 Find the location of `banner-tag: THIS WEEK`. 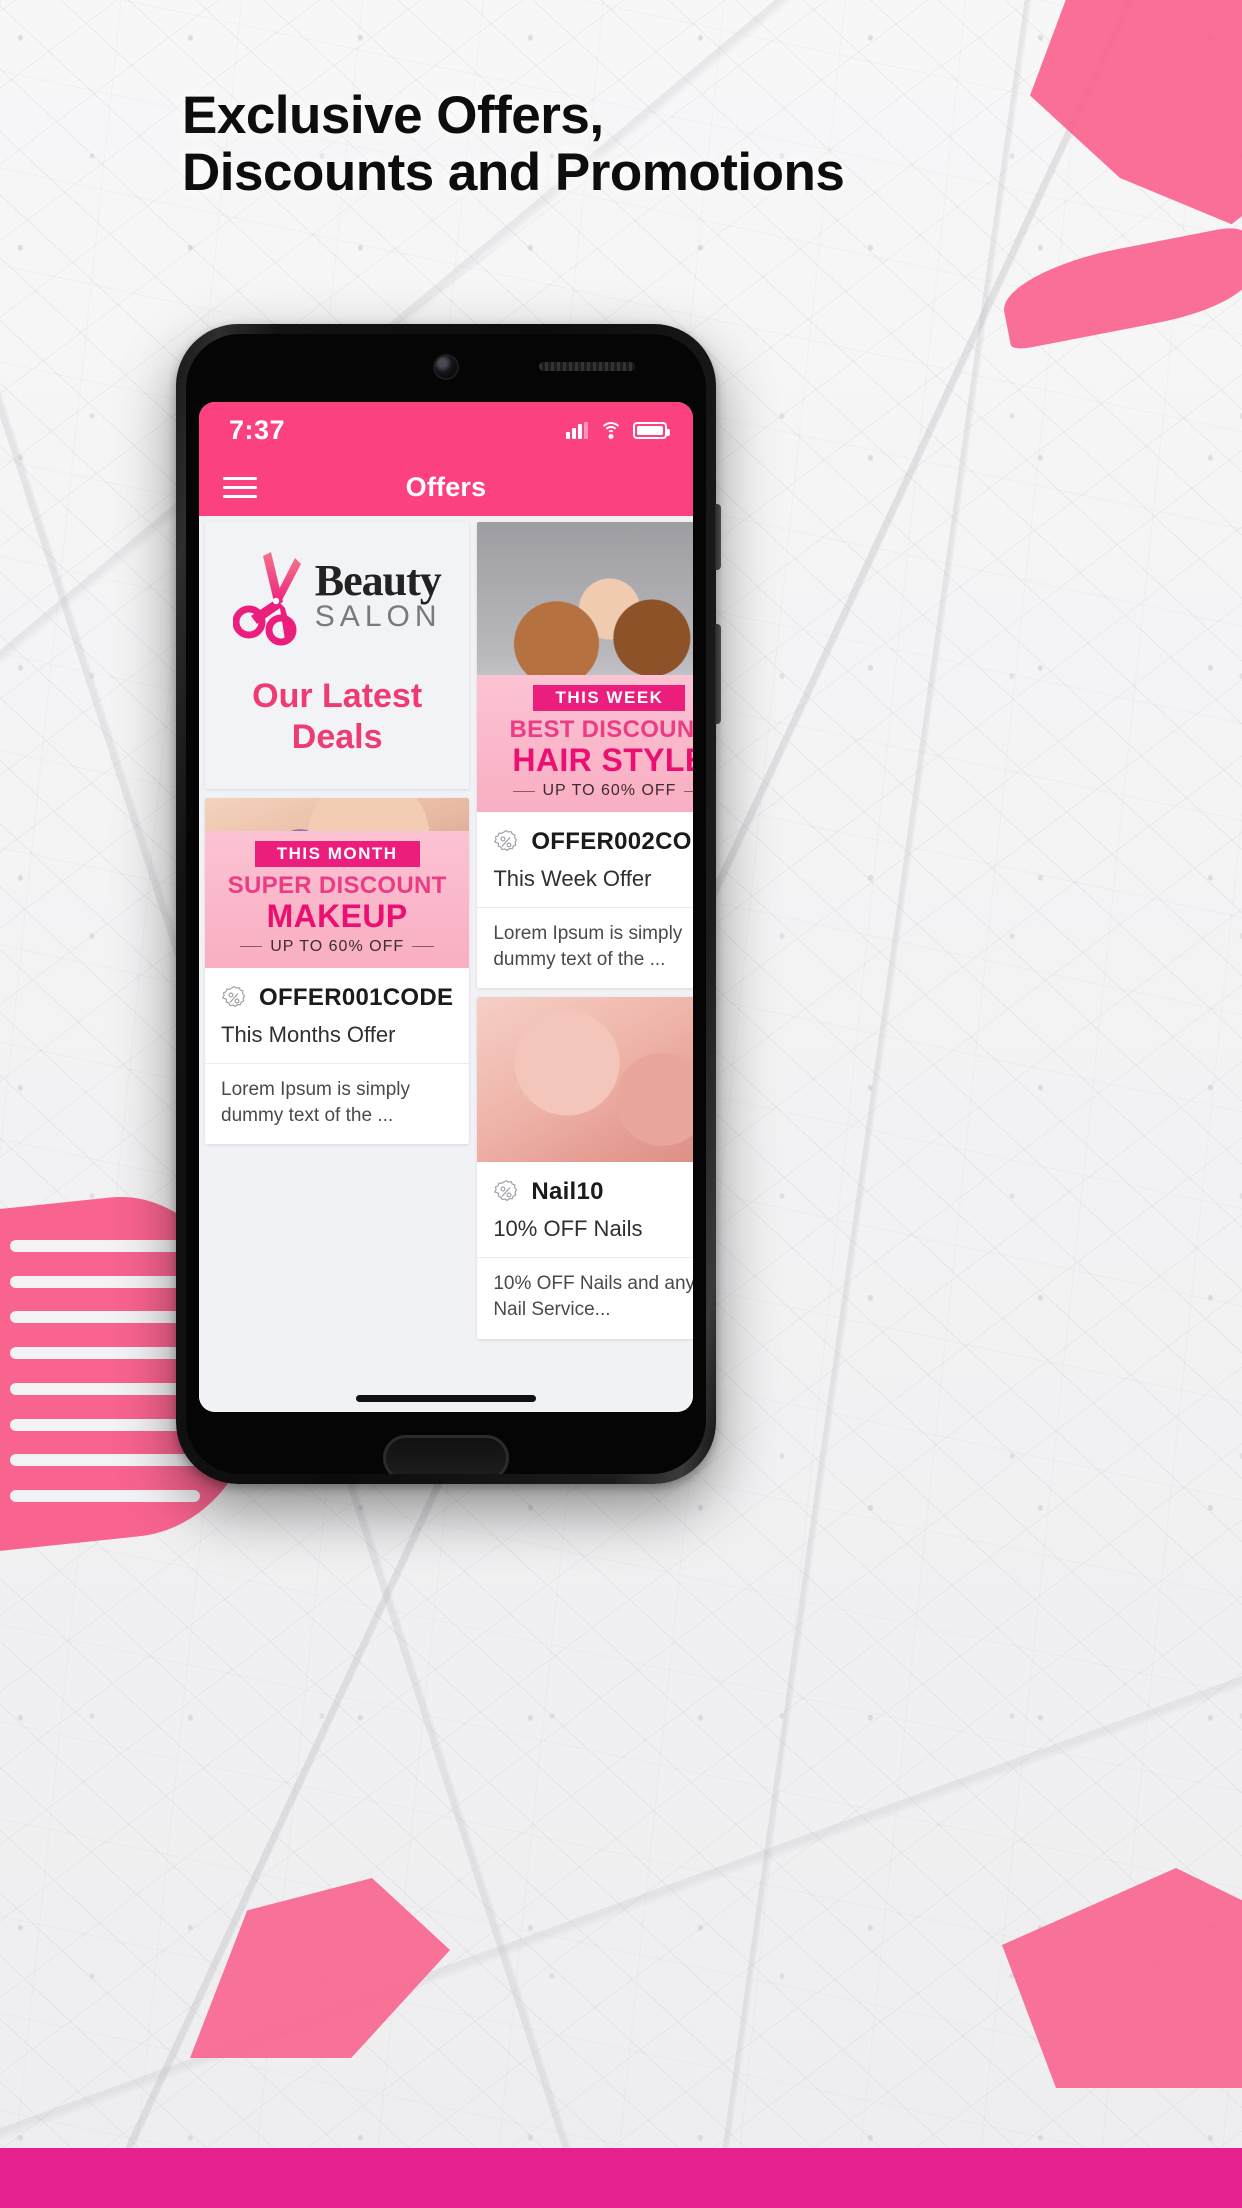

banner-tag: THIS WEEK is located at coordinates (609, 698).